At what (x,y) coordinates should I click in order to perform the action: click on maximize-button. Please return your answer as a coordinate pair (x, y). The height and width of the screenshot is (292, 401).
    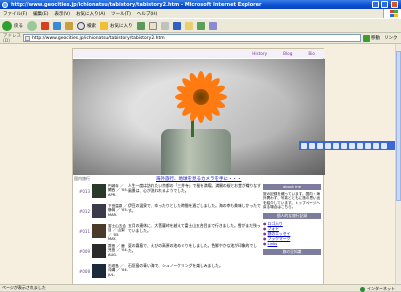
    Looking at the image, I should click on (384, 4).